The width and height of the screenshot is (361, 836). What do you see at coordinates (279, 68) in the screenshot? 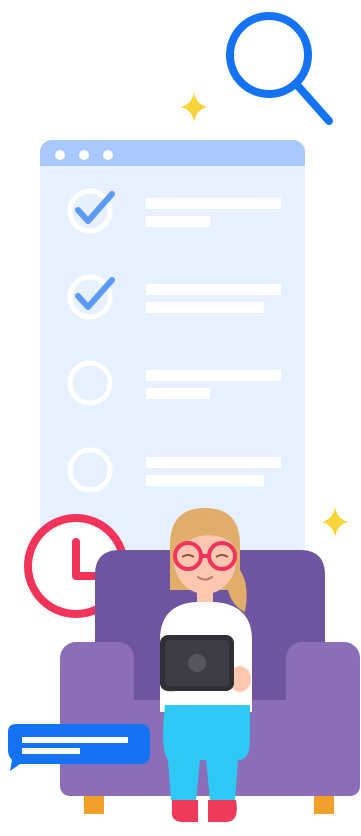
I see `search-icon` at bounding box center [279, 68].